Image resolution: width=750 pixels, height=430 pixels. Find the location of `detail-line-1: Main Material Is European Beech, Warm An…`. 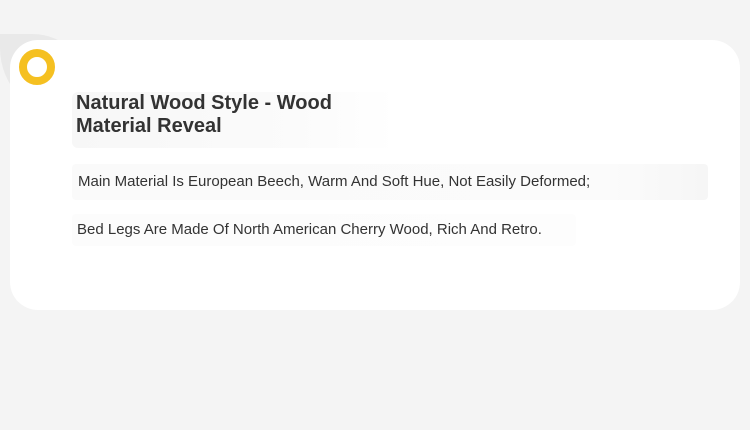

detail-line-1: Main Material Is European Beech, Warm An… is located at coordinates (334, 181).